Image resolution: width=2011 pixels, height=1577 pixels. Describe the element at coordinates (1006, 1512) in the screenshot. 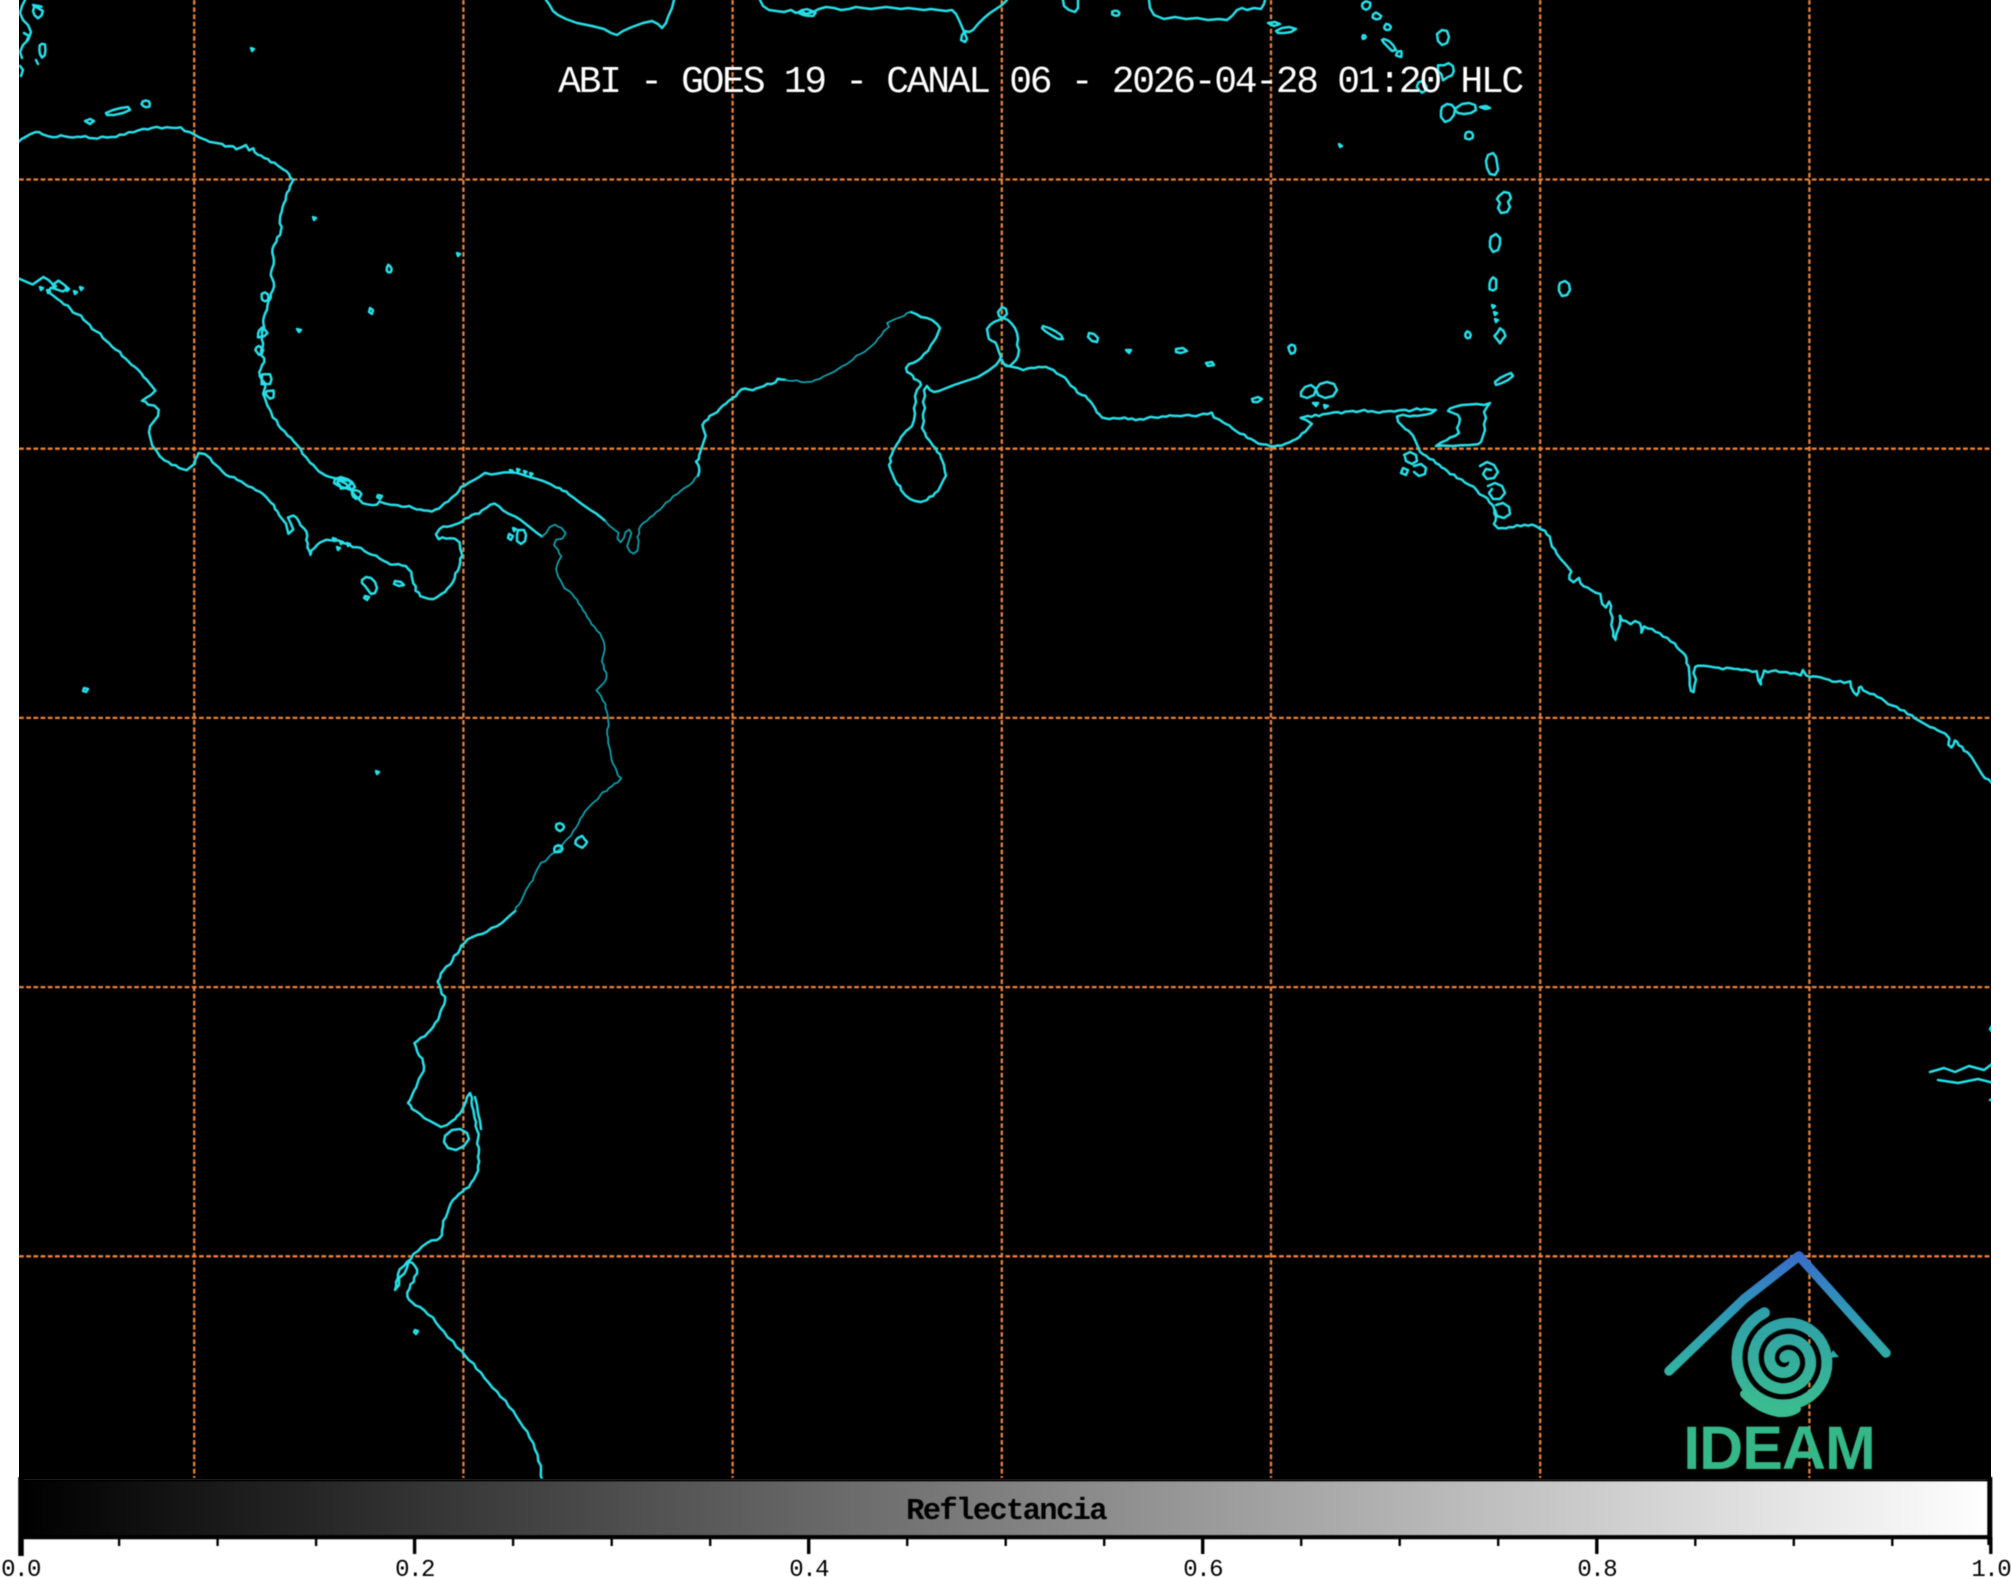

I see `svg-text: Reflectancia` at that location.